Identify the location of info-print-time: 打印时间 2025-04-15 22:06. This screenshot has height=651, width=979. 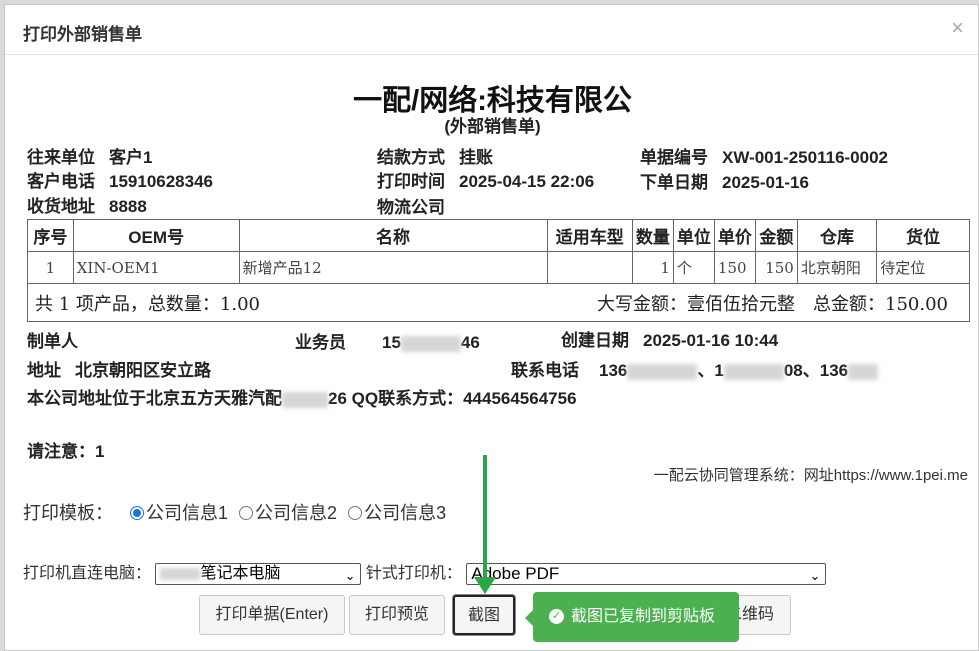
(486, 181).